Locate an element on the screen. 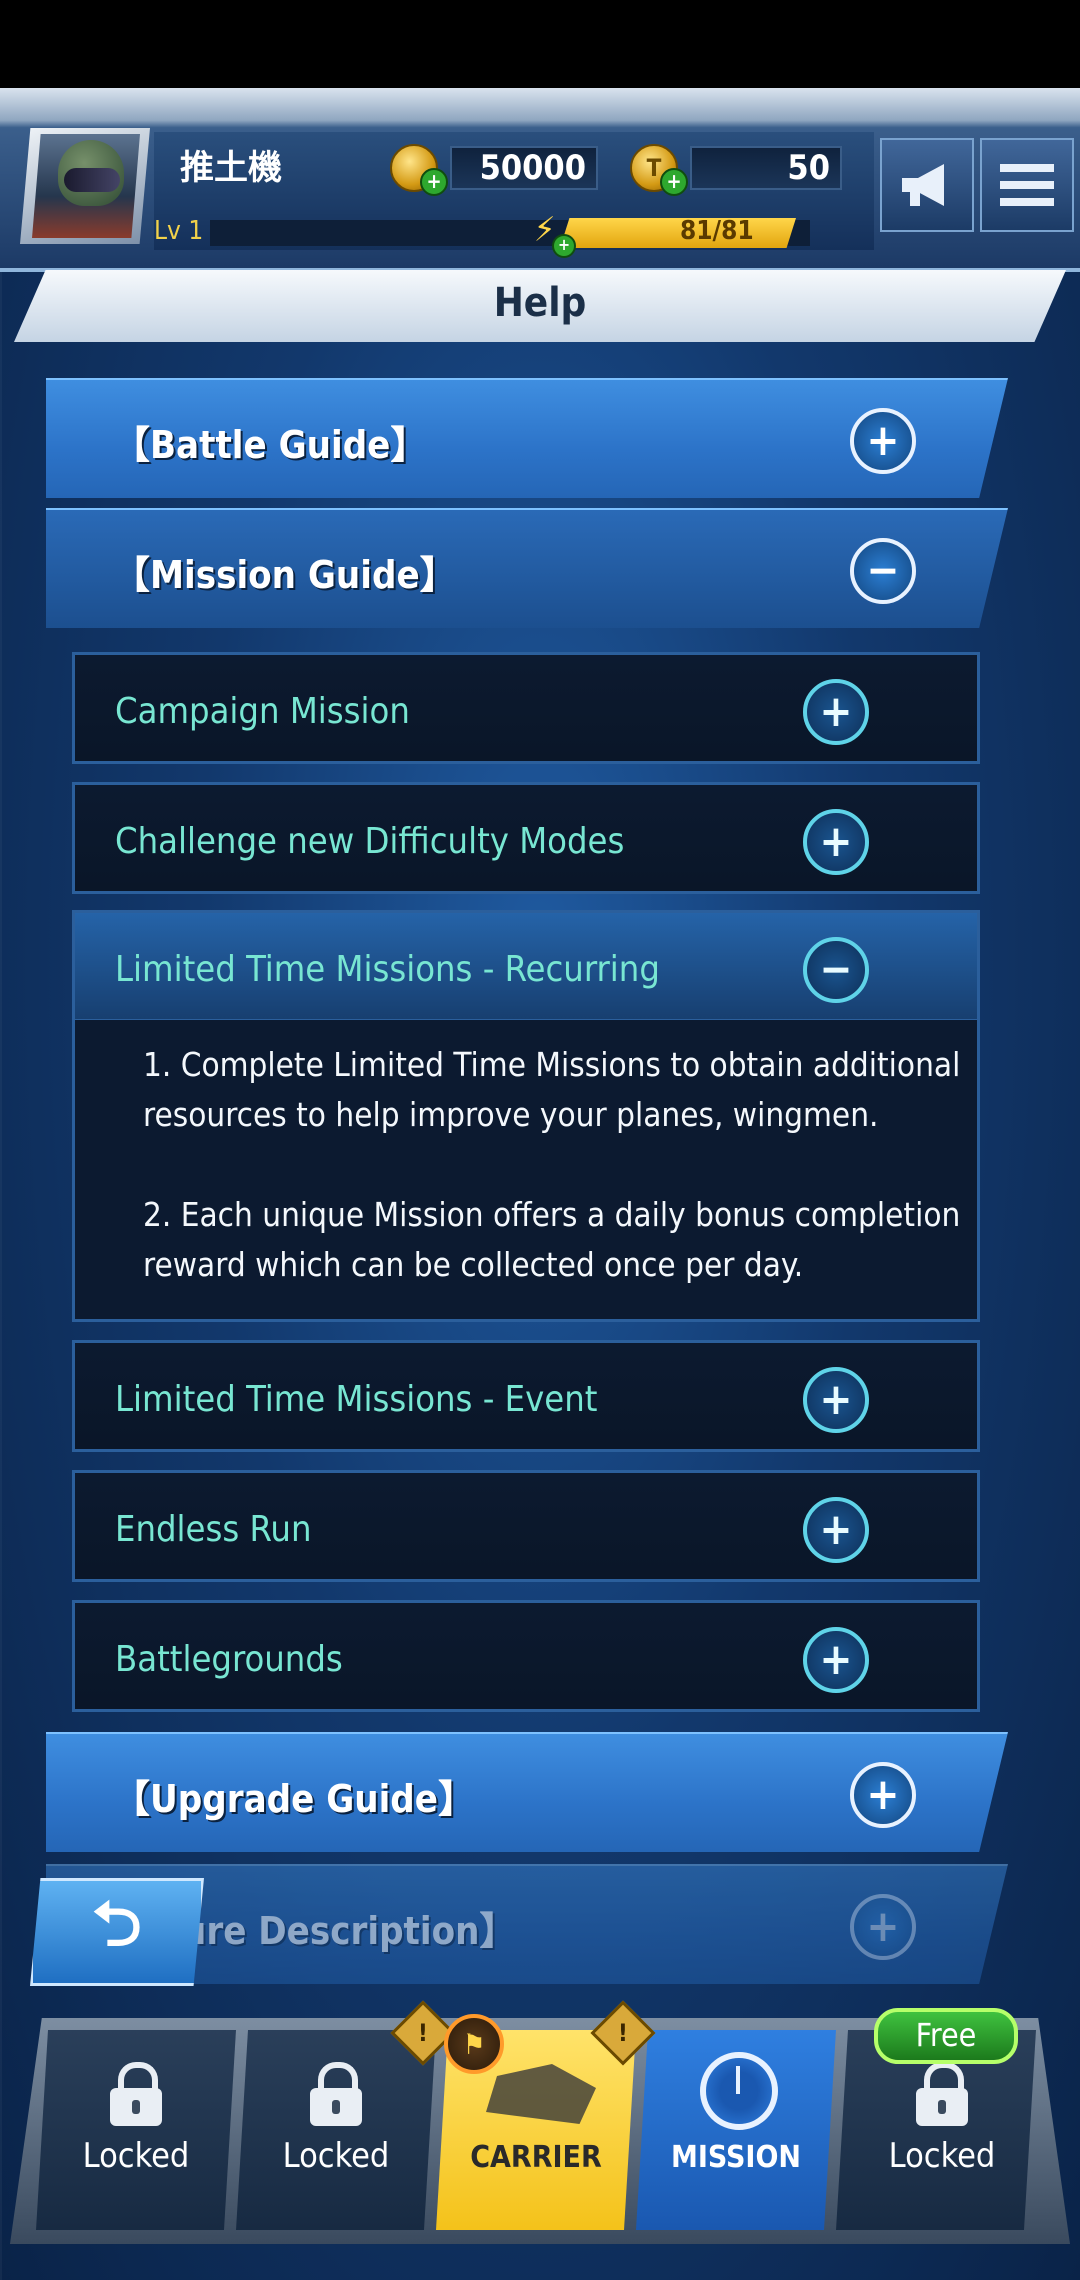 This screenshot has width=1080, height=2280. gold-amount: 50000 is located at coordinates (524, 168).